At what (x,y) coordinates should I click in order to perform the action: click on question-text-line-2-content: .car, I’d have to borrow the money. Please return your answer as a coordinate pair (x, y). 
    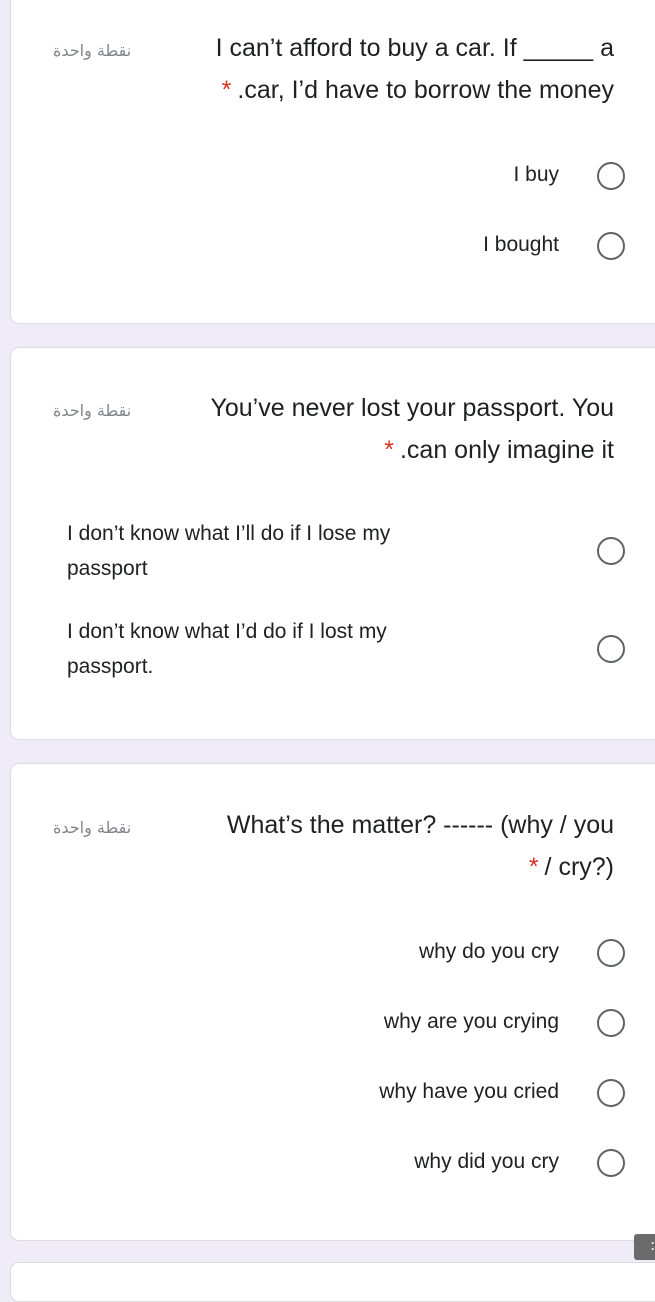
    Looking at the image, I should click on (425, 90).